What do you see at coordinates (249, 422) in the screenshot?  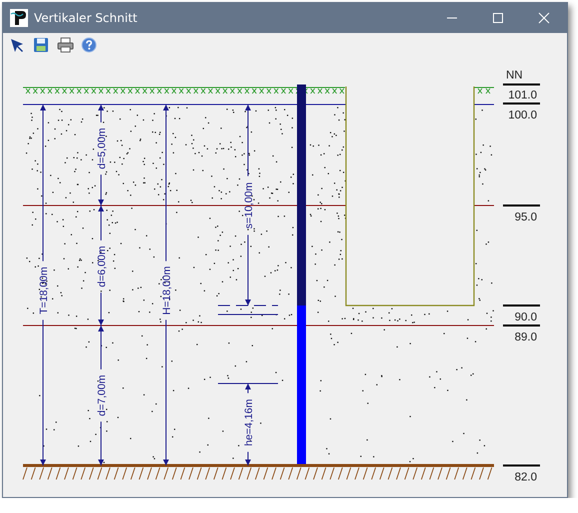 I see `dimension-label: he=4,16m` at bounding box center [249, 422].